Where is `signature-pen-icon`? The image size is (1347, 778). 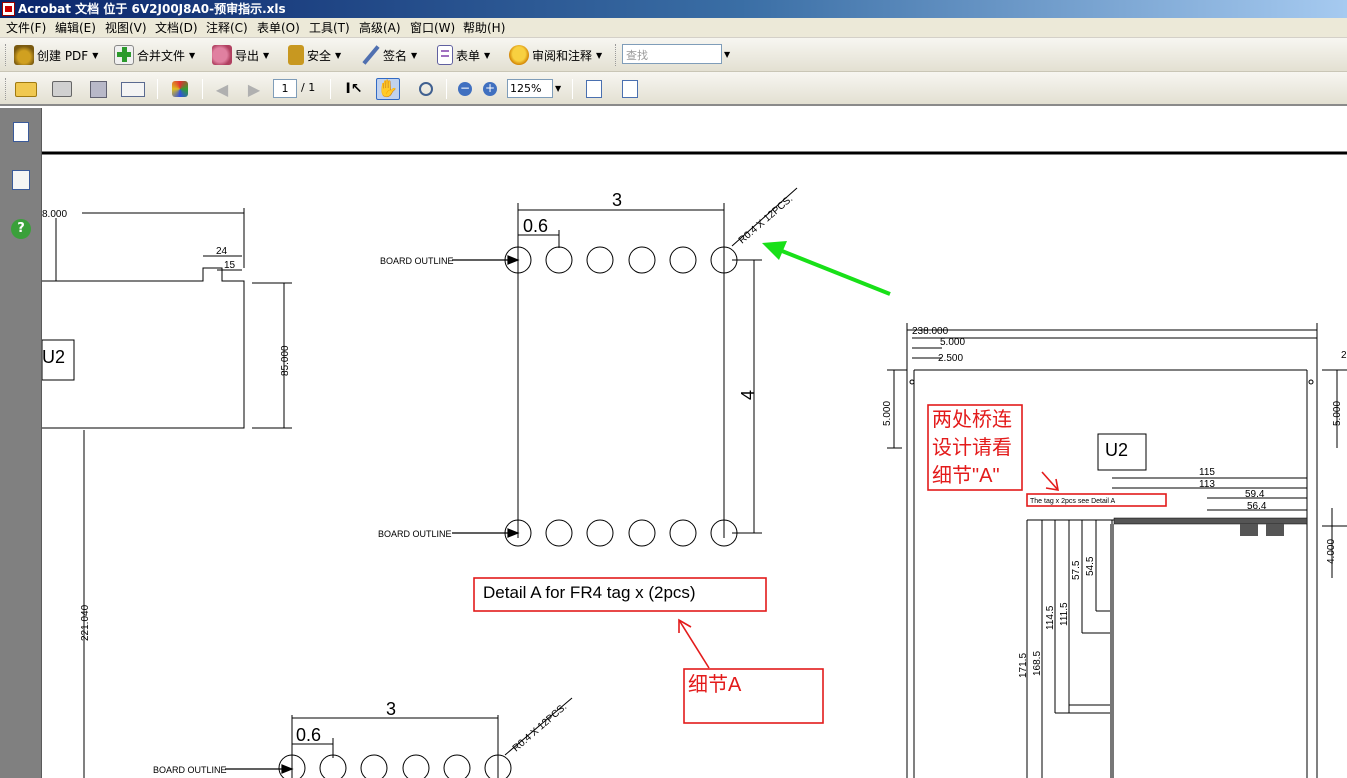 signature-pen-icon is located at coordinates (21, 180).